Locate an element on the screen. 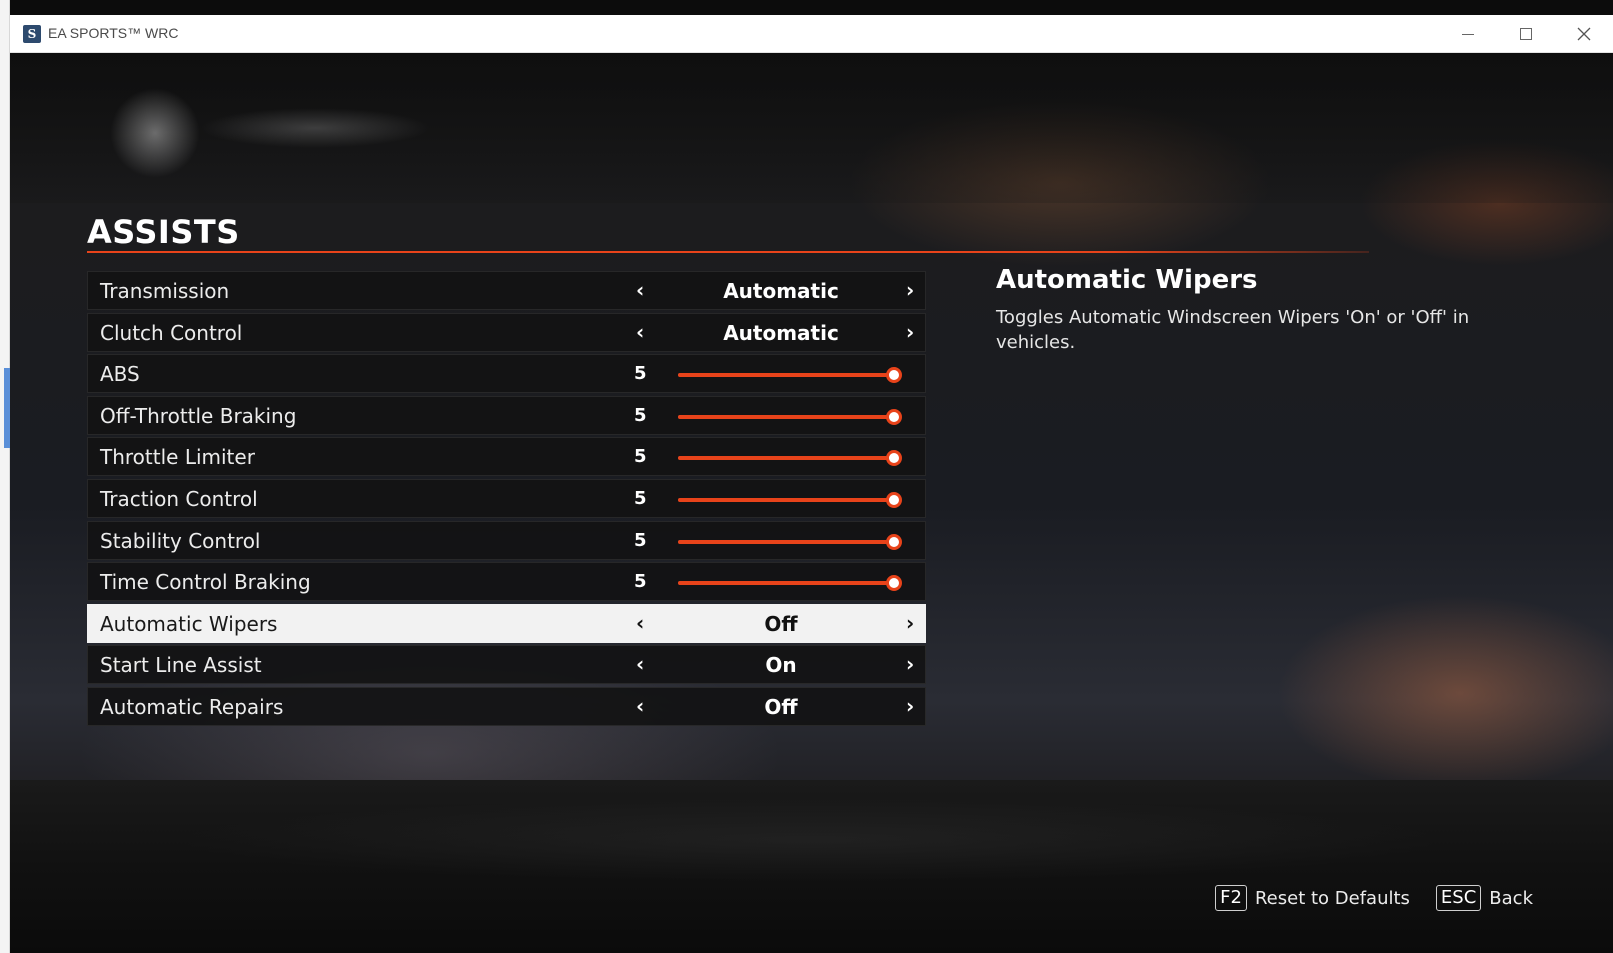  page-title: ASSISTS is located at coordinates (163, 232).